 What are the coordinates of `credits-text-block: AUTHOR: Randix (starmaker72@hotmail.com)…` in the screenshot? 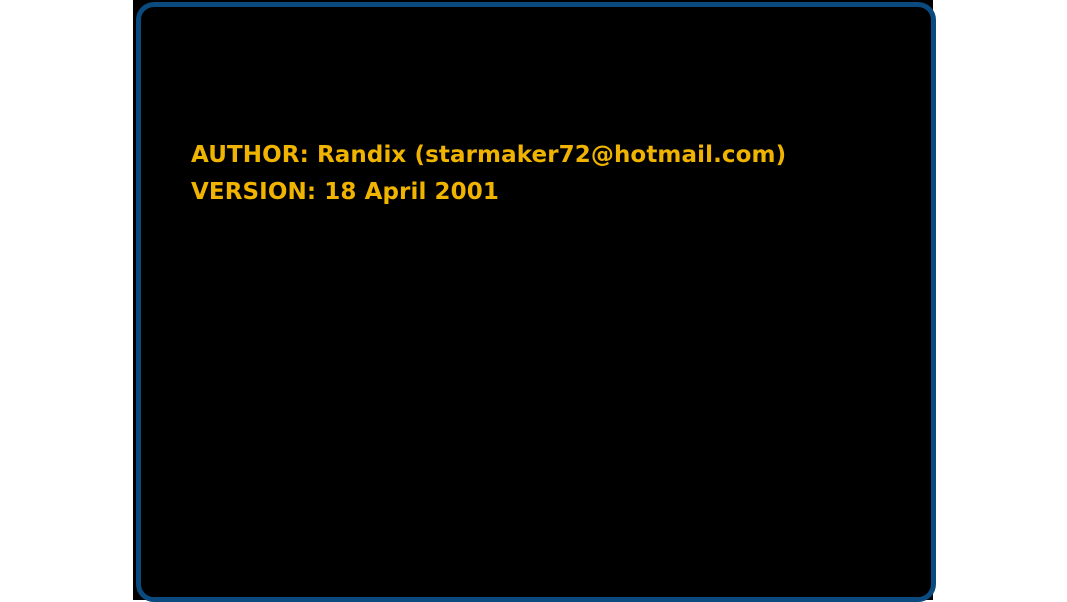 It's located at (488, 174).